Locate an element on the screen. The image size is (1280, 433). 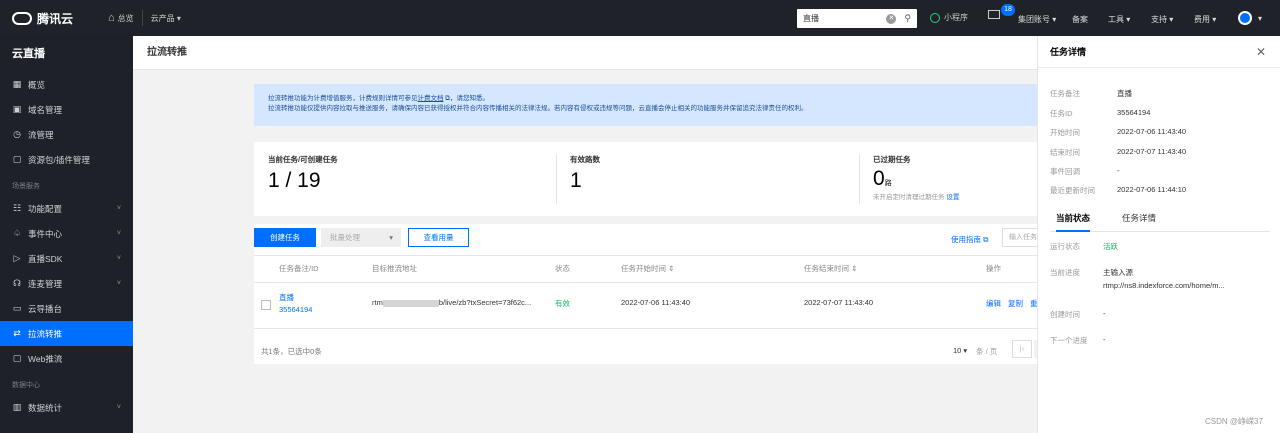
sidebar-item-web-push: ▢ Web推流 is located at coordinates (66, 358).